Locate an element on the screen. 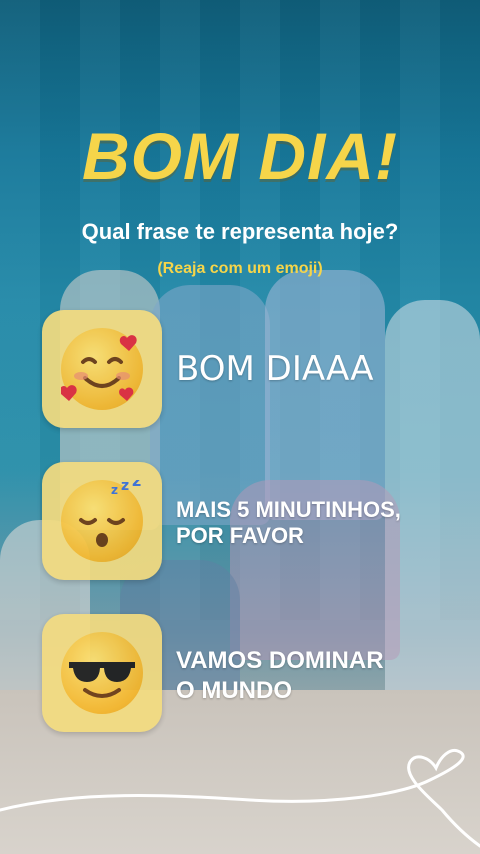  subtitle: Qual frase te representa hoje? is located at coordinates (240, 231).